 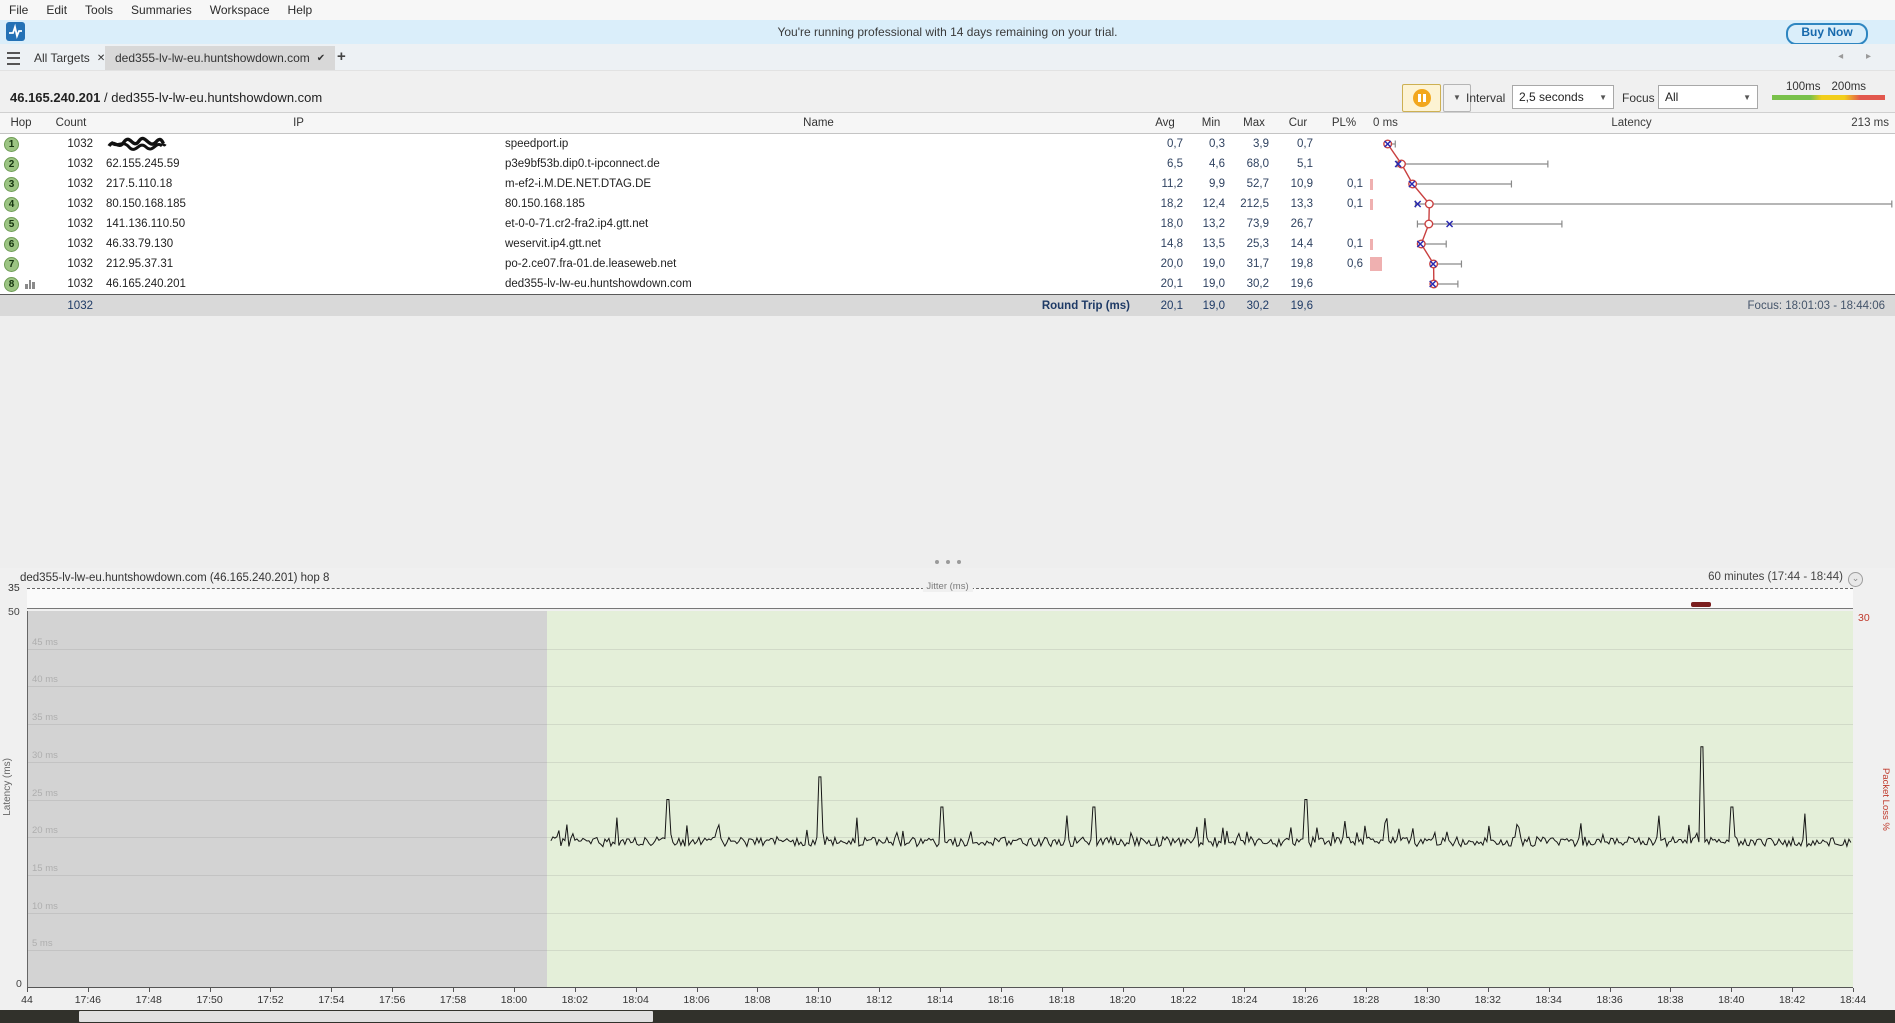 What do you see at coordinates (1355, 204) in the screenshot?
I see `hop-packet-loss: 0,1` at bounding box center [1355, 204].